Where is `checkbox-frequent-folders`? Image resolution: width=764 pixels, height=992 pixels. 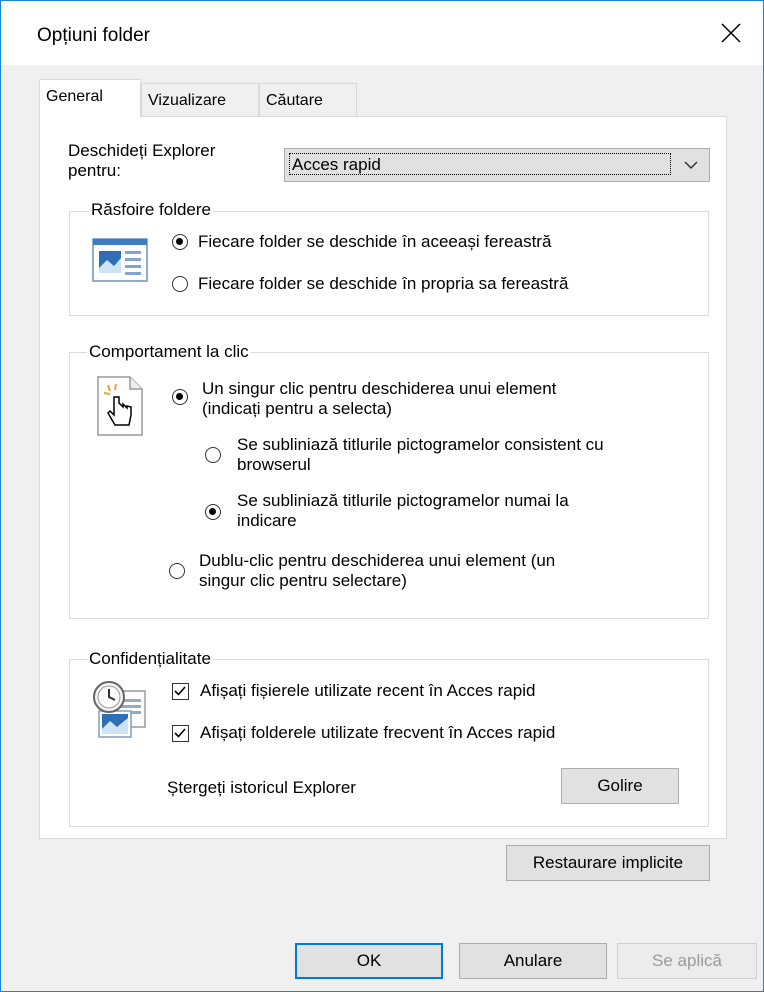 checkbox-frequent-folders is located at coordinates (180, 733).